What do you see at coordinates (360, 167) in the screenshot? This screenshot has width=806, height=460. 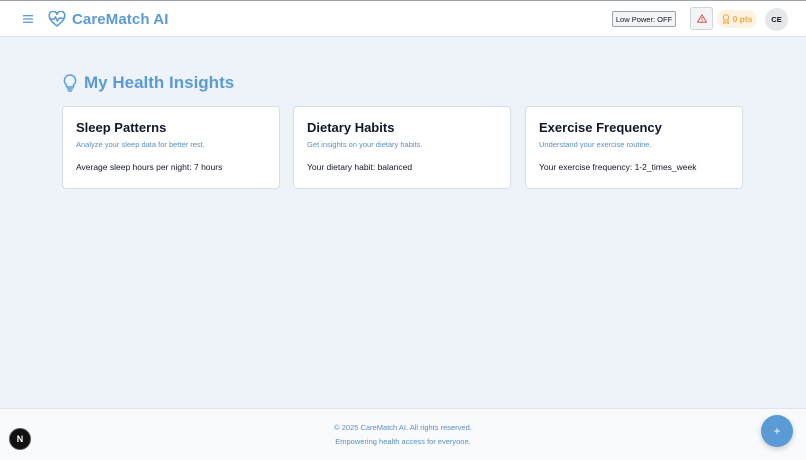 I see `card-body: Your dietary habit: balanced` at bounding box center [360, 167].